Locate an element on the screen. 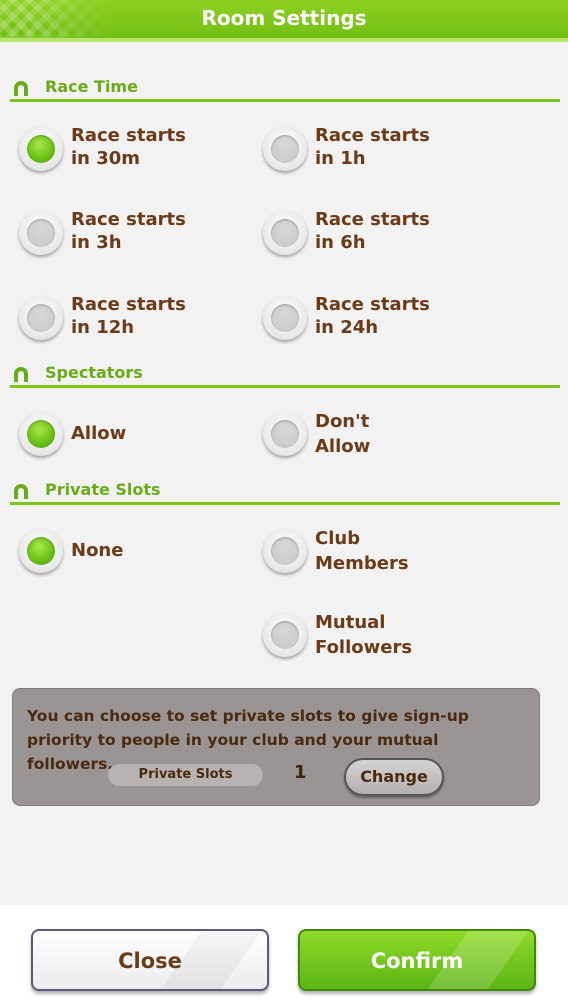 The width and height of the screenshot is (568, 998). radio-label: Allow is located at coordinates (99, 433).